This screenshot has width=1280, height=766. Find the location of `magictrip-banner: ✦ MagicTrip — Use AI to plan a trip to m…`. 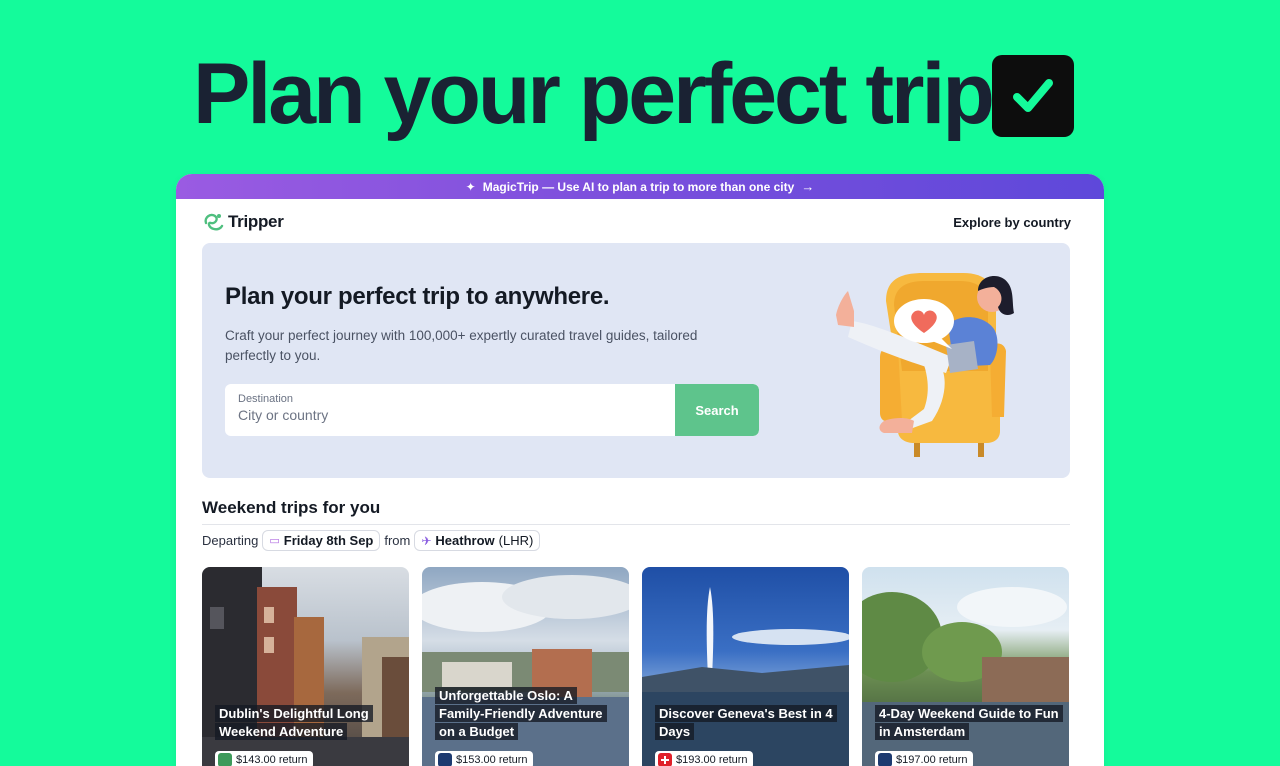

magictrip-banner: ✦ MagicTrip — Use AI to plan a trip to m… is located at coordinates (640, 186).